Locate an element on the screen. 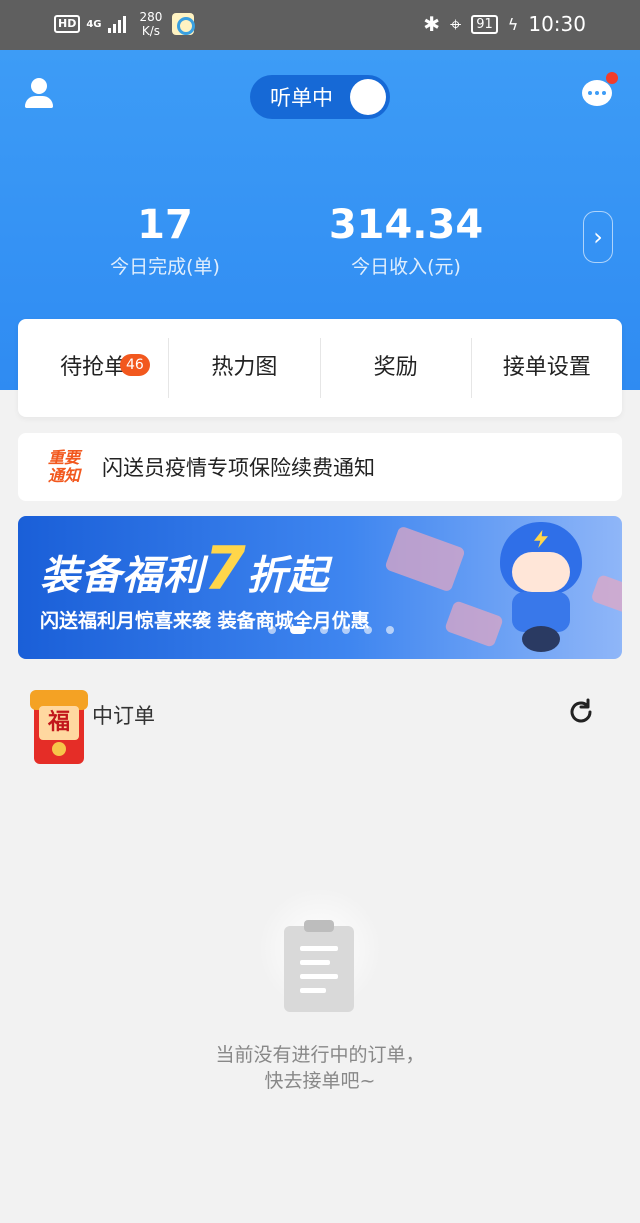  tab-rewards: 奖励 is located at coordinates (395, 368).